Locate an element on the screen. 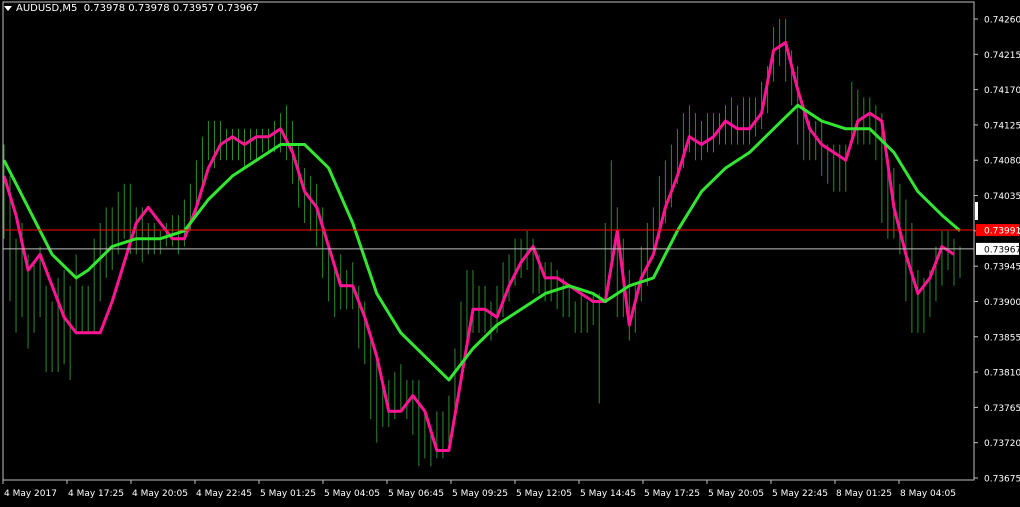  ask-price-label: 0.73991 is located at coordinates (1002, 232).